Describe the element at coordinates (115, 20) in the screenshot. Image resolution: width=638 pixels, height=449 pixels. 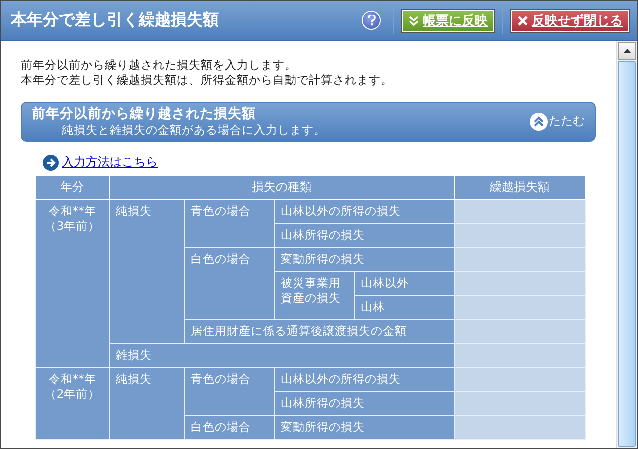
I see `window-title: 本年分で差し引く繰越損失額` at that location.